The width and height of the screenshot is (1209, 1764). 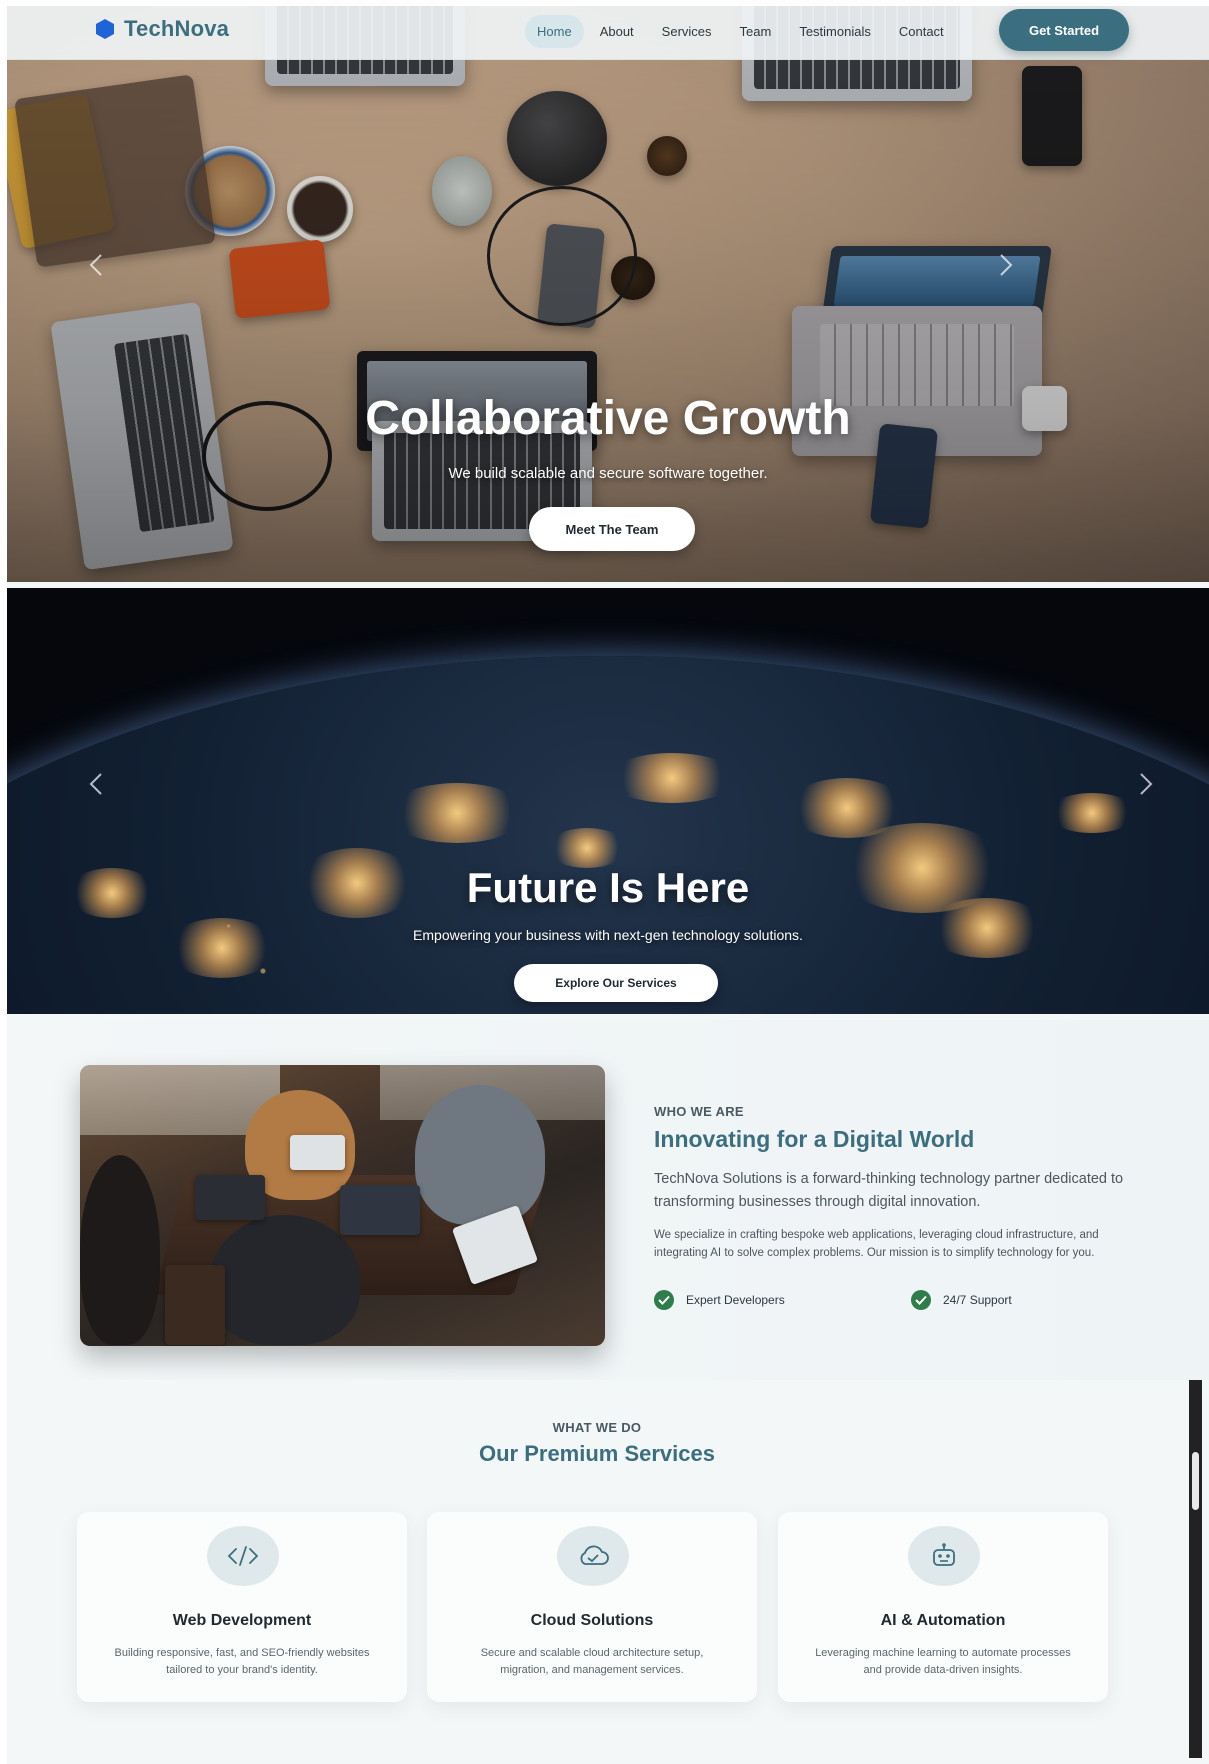 What do you see at coordinates (699, 1111) in the screenshot?
I see `about-eyebrow: WHO WE ARE` at bounding box center [699, 1111].